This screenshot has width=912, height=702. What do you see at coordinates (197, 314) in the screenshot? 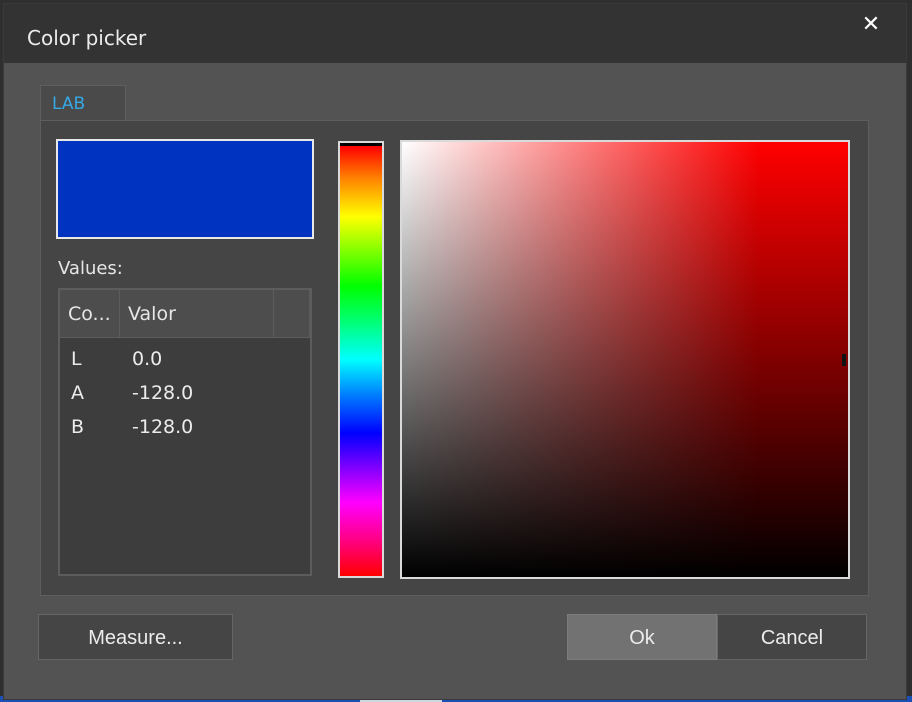
I see `column-header-valor: Valor` at bounding box center [197, 314].